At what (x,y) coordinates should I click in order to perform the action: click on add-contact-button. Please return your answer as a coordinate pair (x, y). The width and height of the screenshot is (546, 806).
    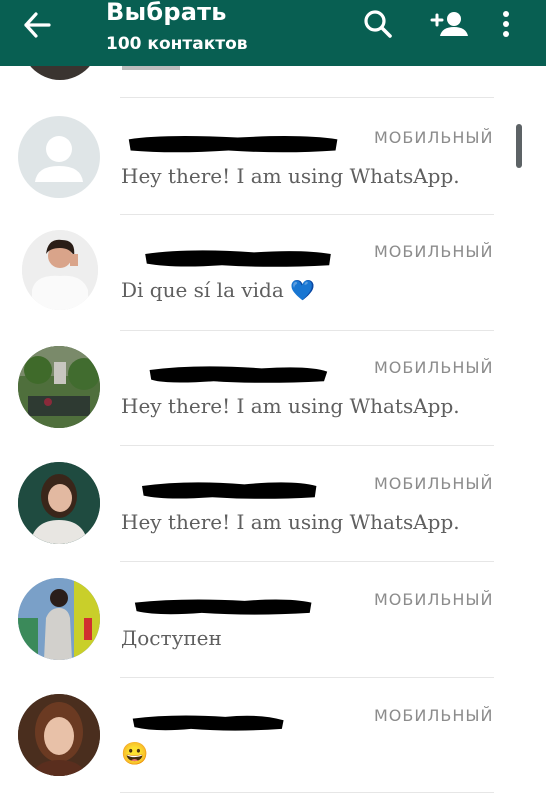
    Looking at the image, I should click on (450, 23).